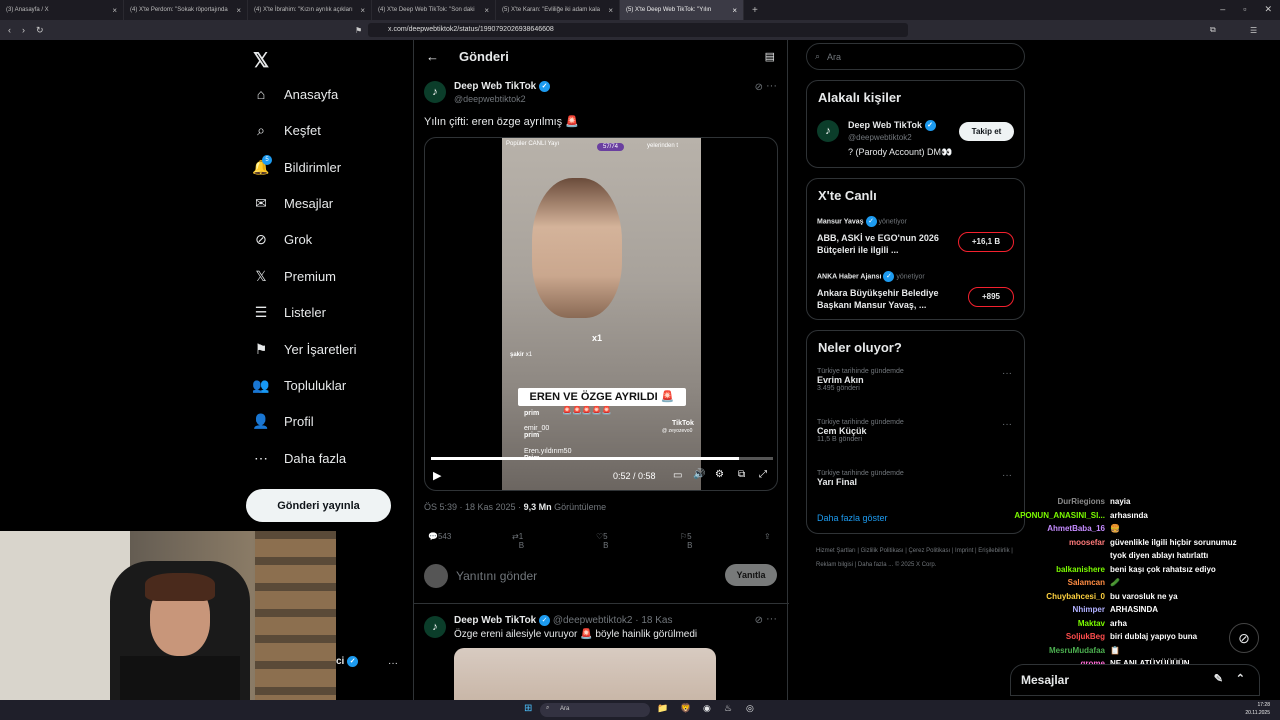 Image resolution: width=1280 pixels, height=720 pixels. Describe the element at coordinates (496, 576) in the screenshot. I see `reply-input: Yanıtını gönder` at that location.